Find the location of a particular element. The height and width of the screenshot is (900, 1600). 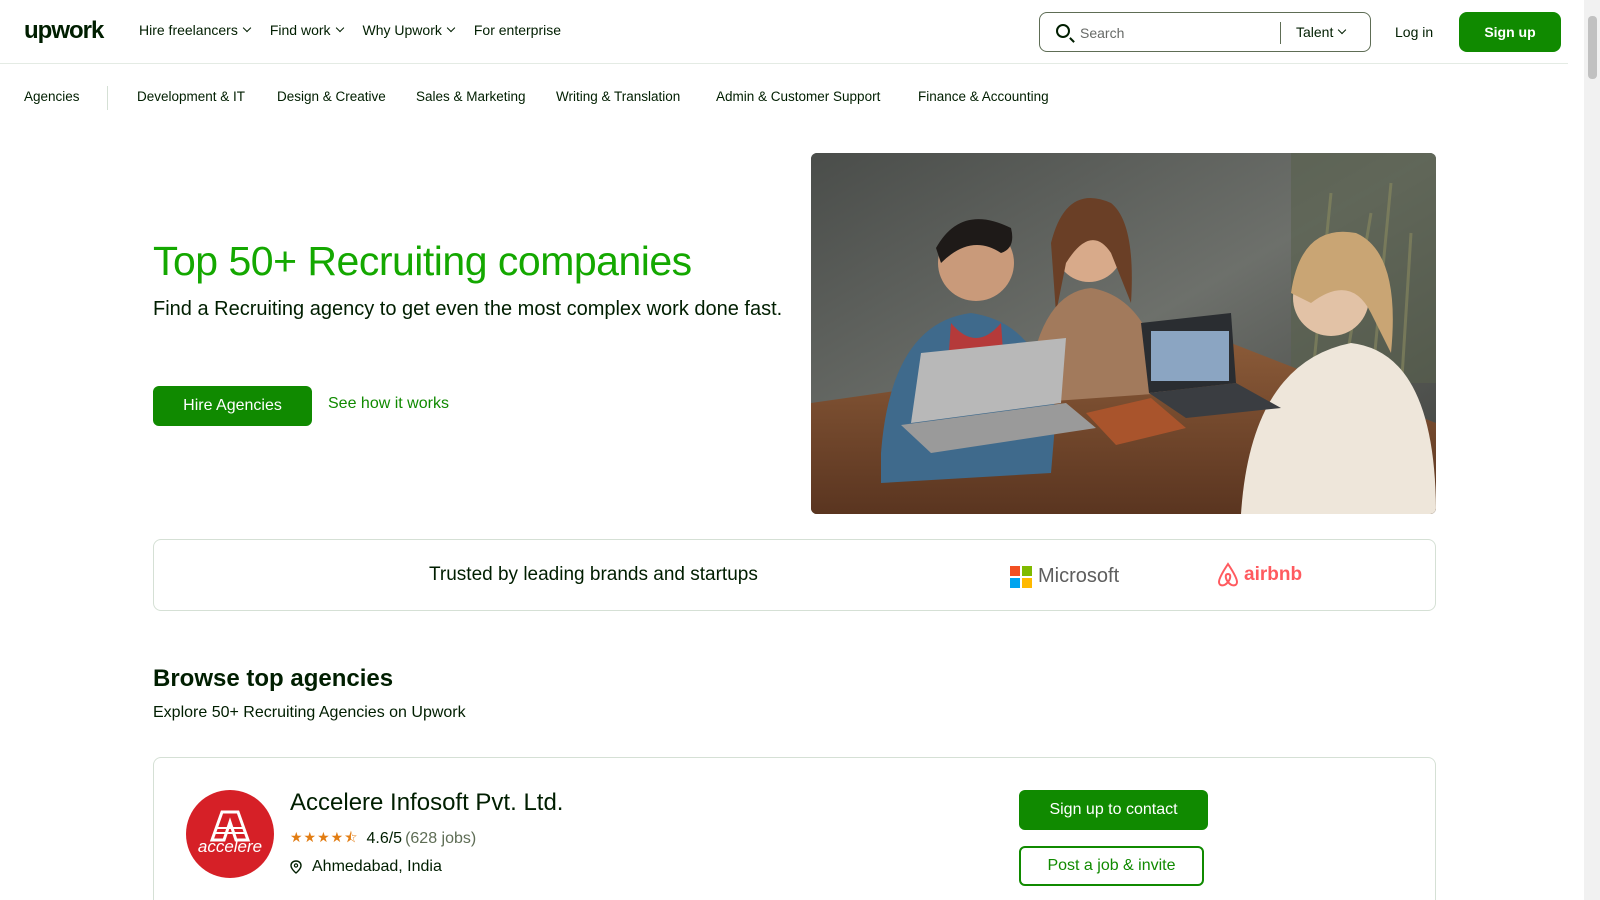

nav-hire-freelancers: Hire freelancers is located at coordinates (195, 30).